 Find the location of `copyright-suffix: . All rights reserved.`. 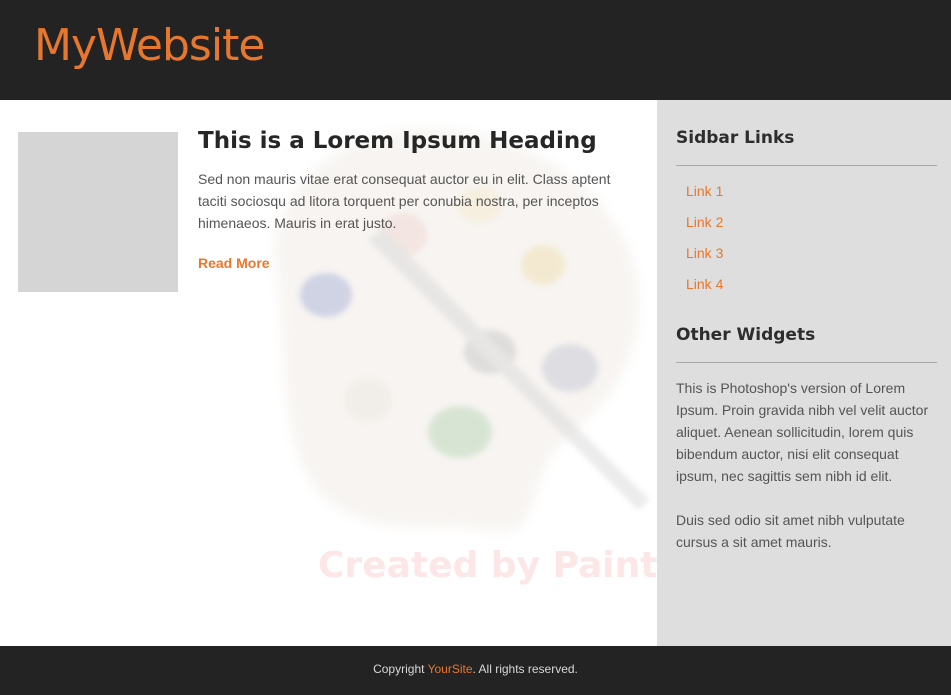

copyright-suffix: . All rights reserved. is located at coordinates (525, 669).